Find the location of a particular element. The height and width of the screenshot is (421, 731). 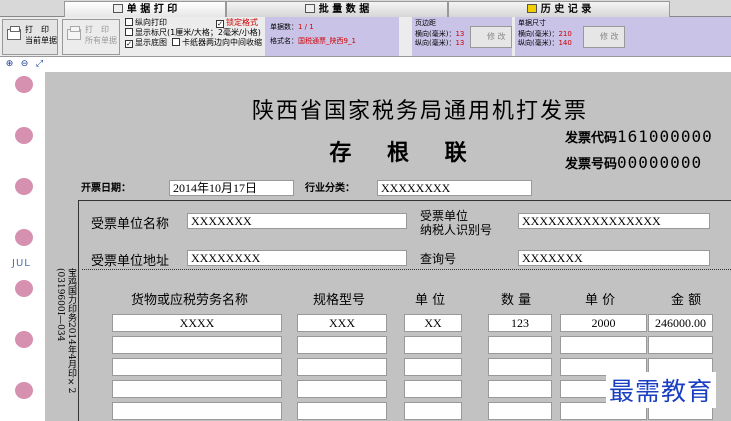

date-field: 2014年10月17日 is located at coordinates (231, 188).